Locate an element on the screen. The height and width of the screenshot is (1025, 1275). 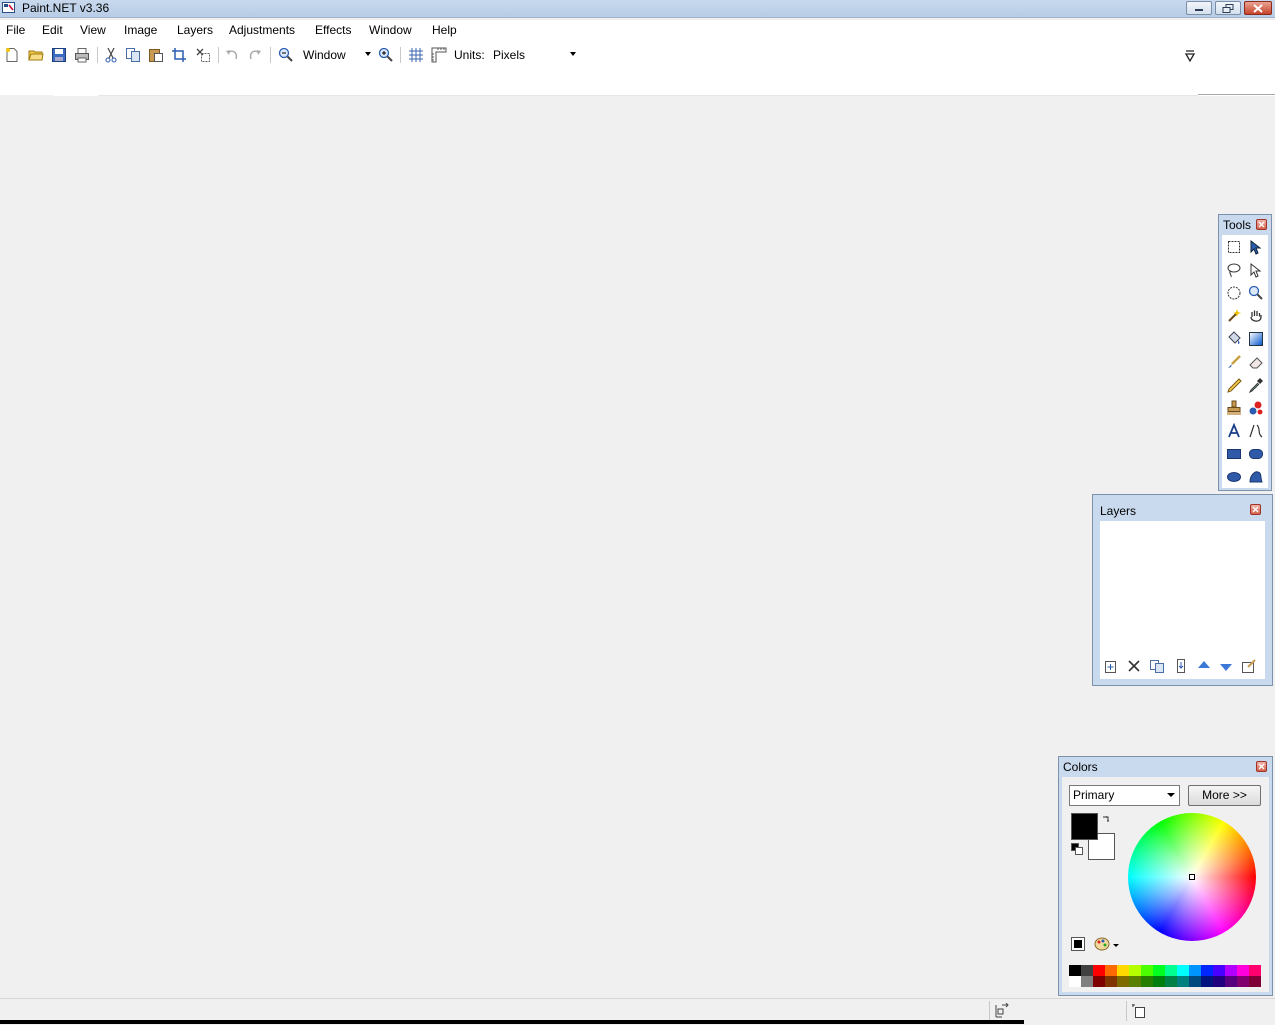
reset-colors-icon is located at coordinates (1077, 849).